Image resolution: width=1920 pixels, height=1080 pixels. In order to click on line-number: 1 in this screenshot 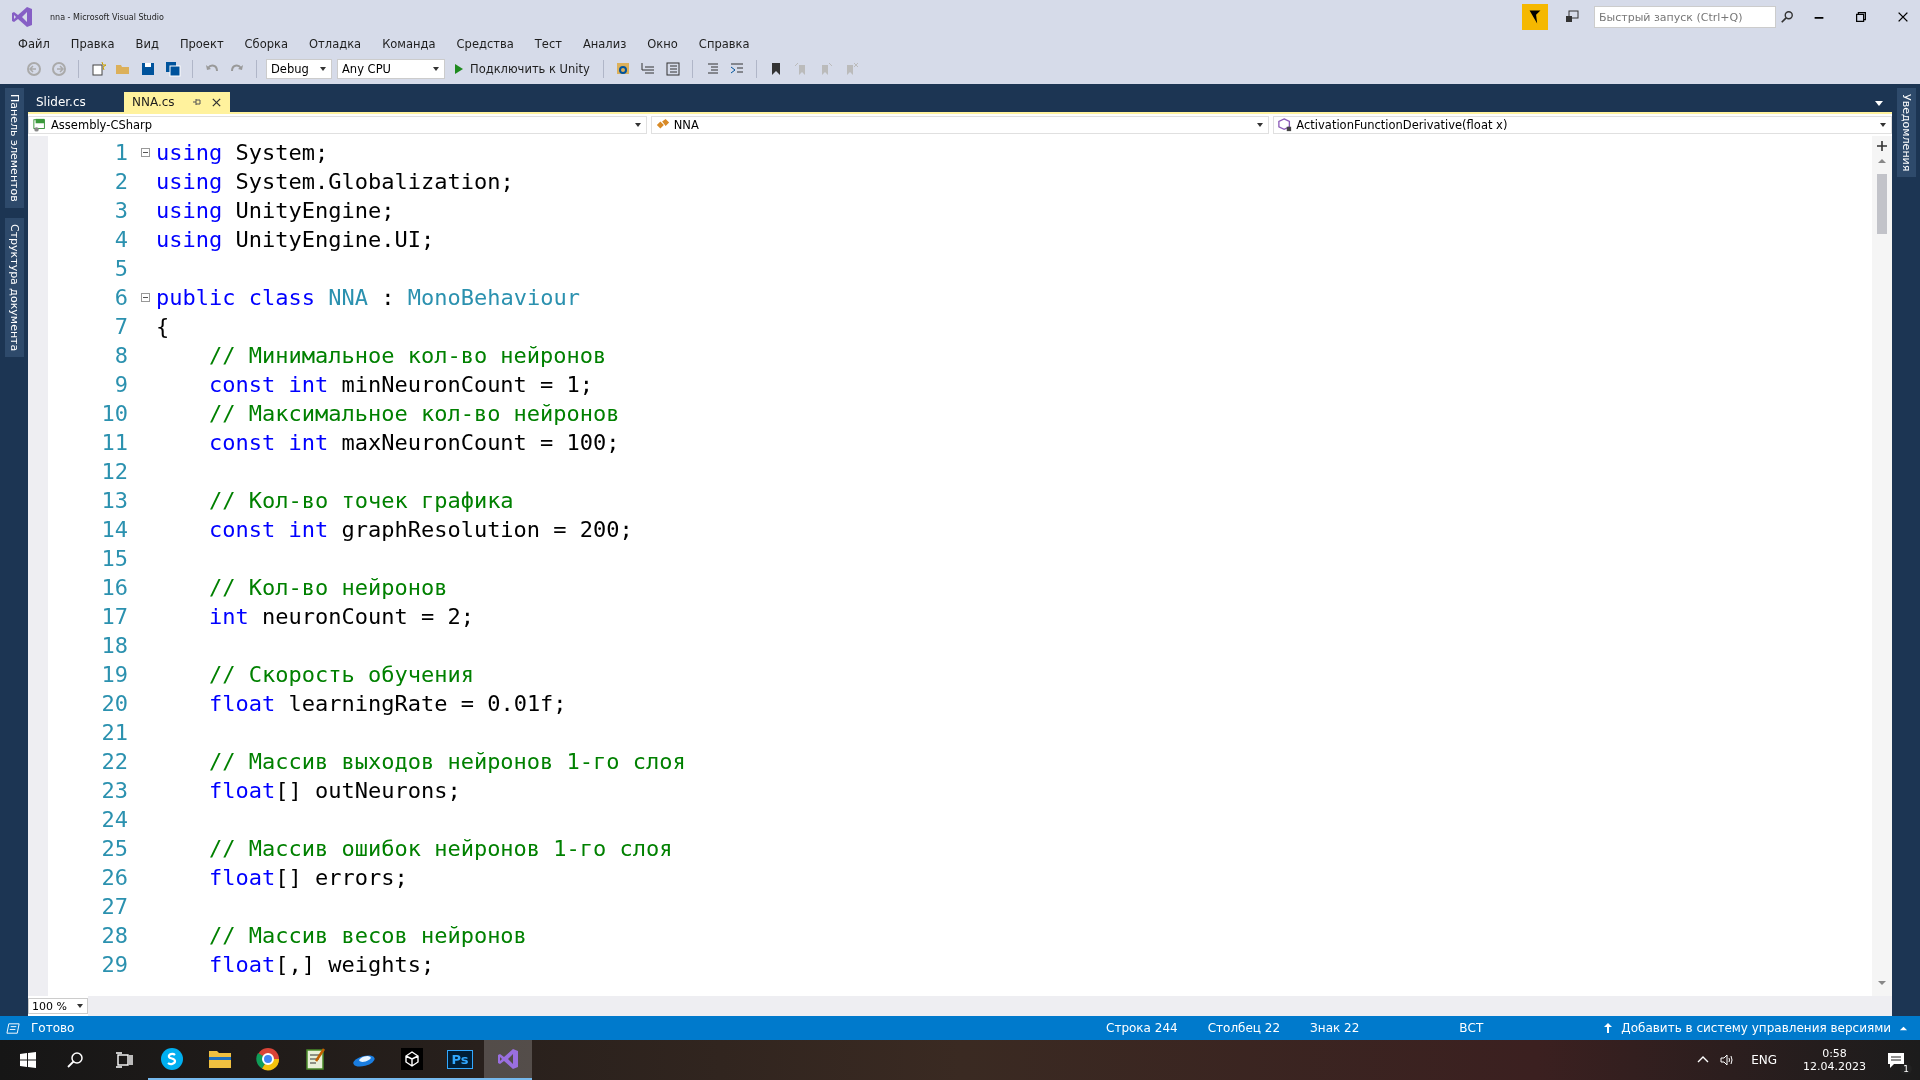, I will do `click(120, 152)`.